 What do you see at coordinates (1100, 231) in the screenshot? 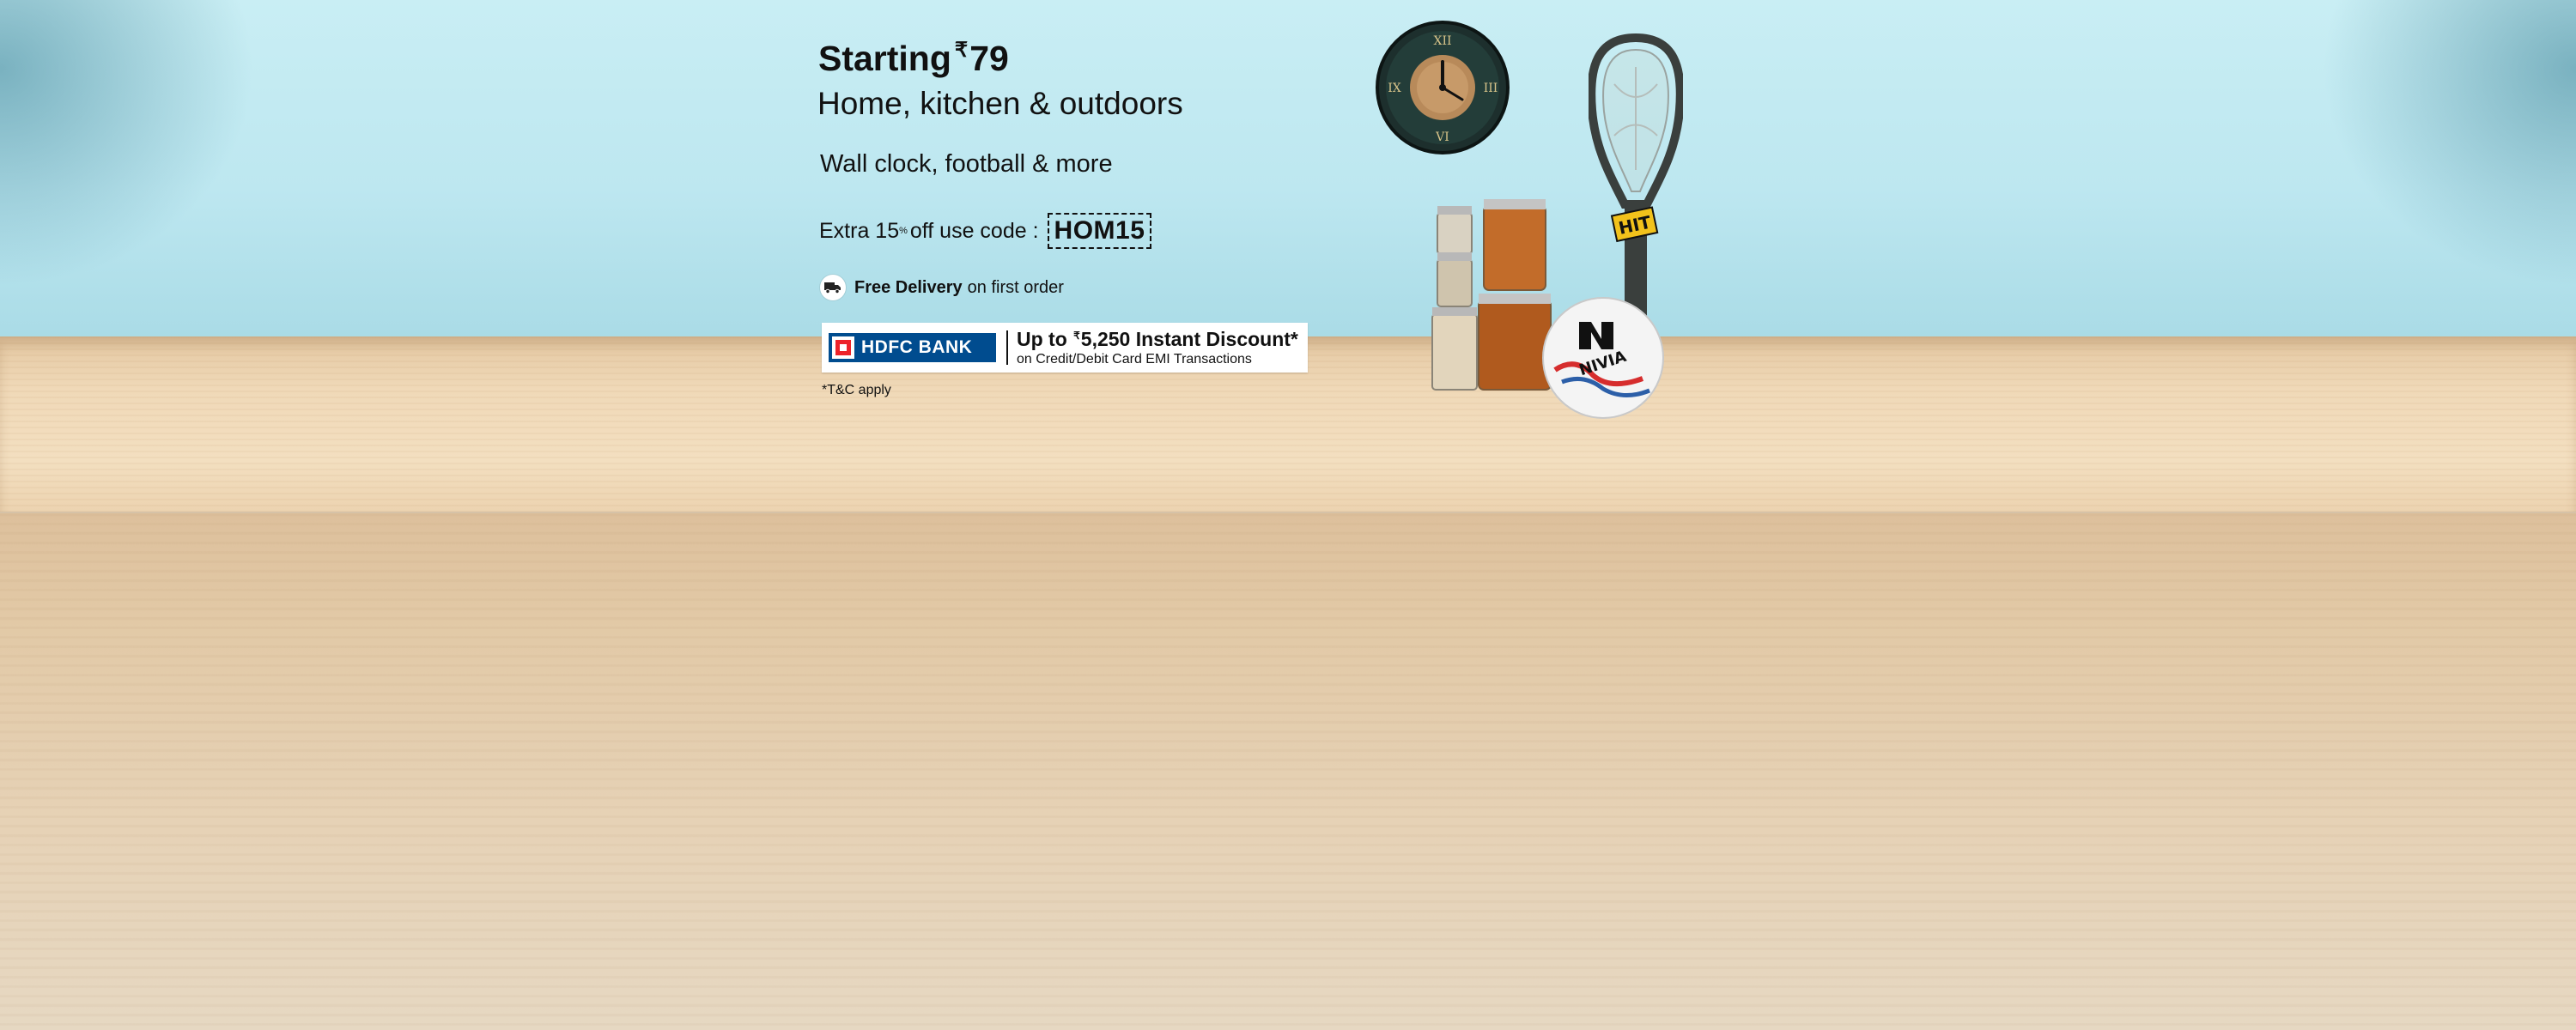
I see `coupon-code: HOM15` at bounding box center [1100, 231].